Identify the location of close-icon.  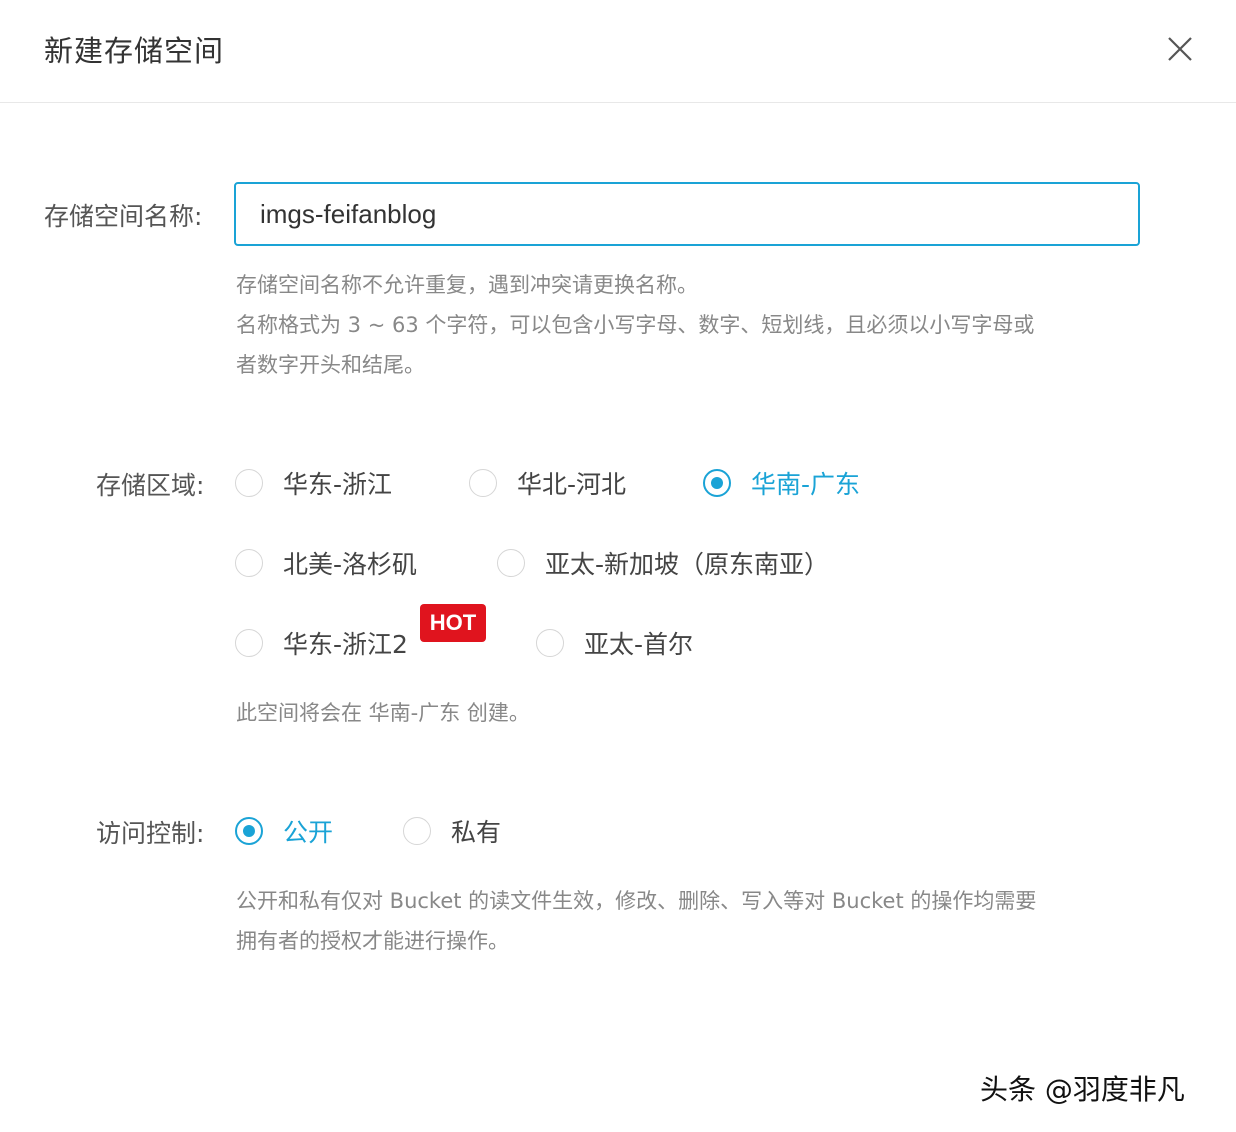
(1180, 49).